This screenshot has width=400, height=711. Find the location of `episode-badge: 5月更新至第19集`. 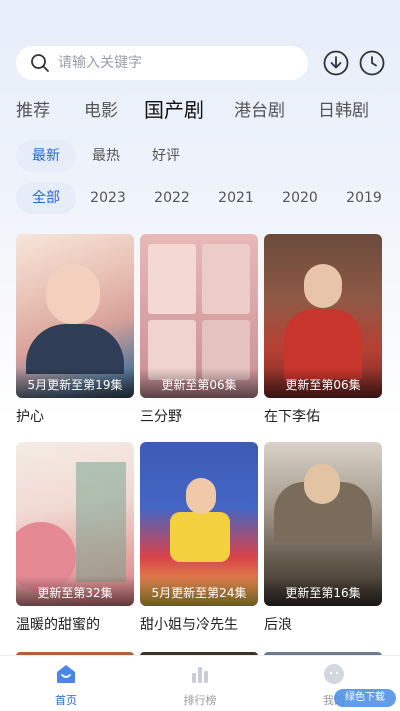

episode-badge: 5月更新至第19集 is located at coordinates (75, 383).